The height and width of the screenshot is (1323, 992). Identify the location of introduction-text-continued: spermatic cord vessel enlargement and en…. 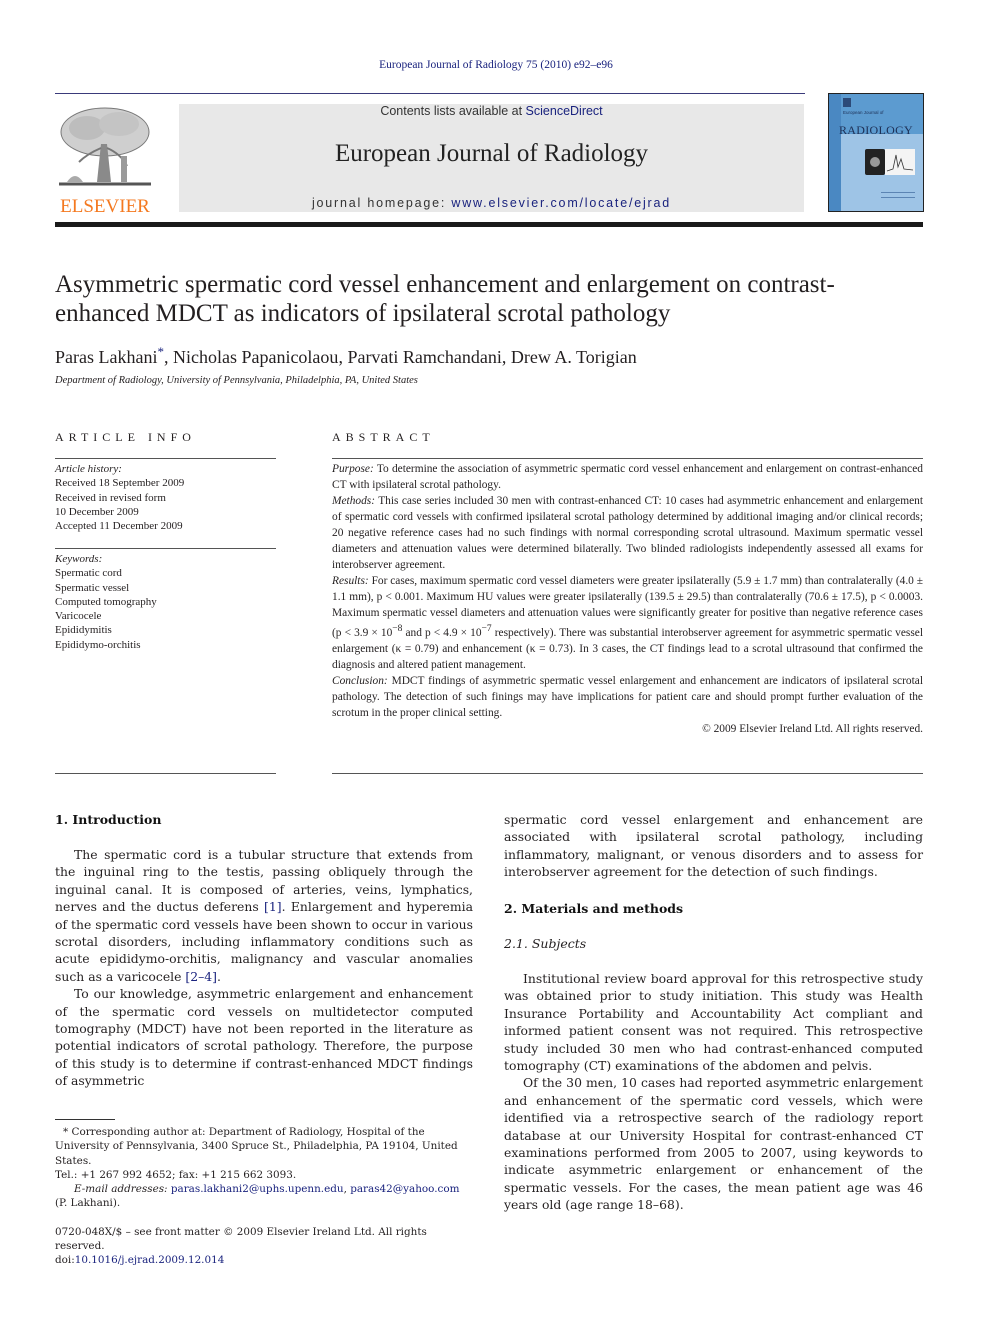
(713, 846).